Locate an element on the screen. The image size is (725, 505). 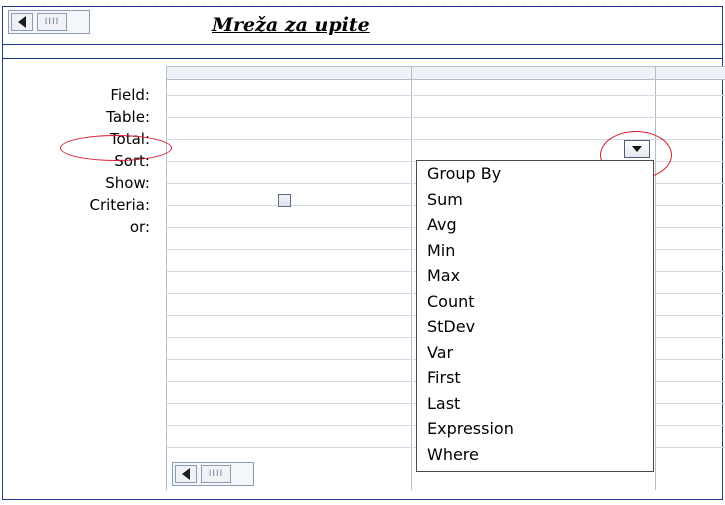
annotation-ellipse-total is located at coordinates (116, 148).